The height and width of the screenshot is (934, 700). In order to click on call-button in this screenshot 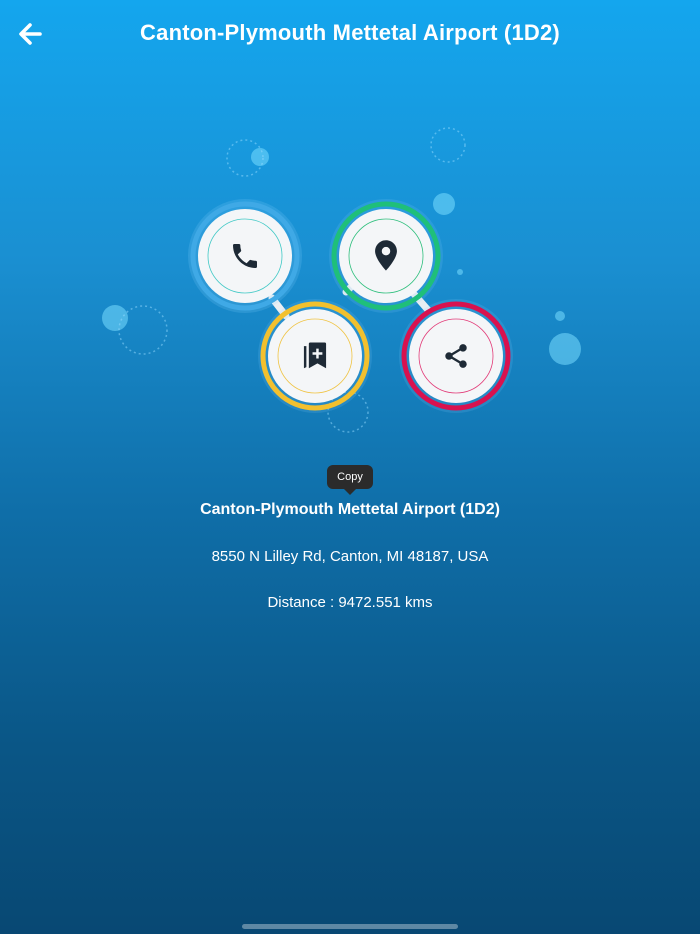, I will do `click(245, 256)`.